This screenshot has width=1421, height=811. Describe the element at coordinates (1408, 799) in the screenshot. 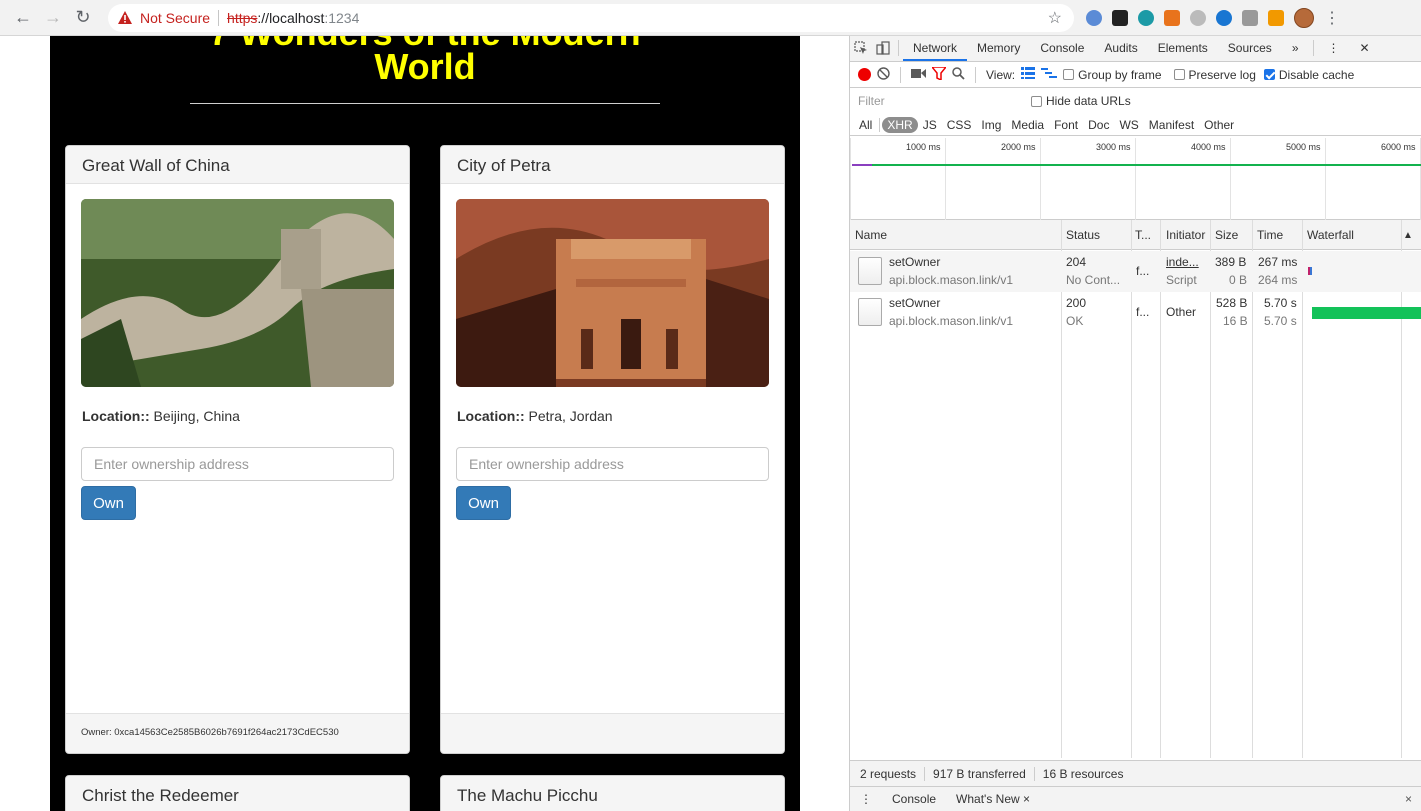

I see `close-drawer-icon: ×` at that location.